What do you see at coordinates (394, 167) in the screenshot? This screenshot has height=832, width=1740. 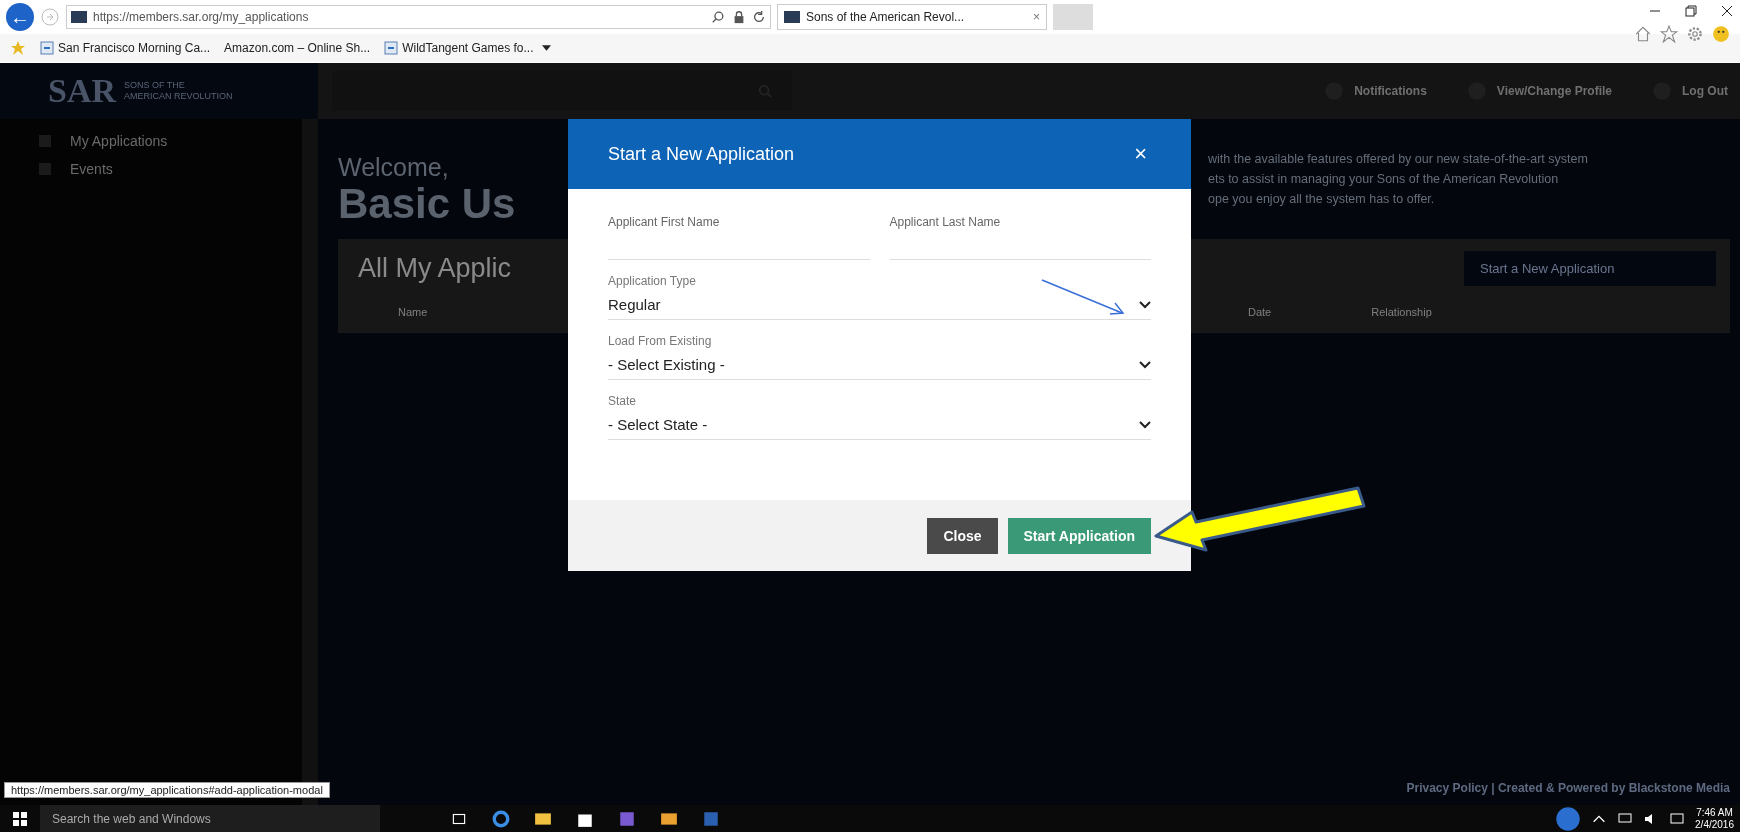 I see `welcome-text: Welcome,` at bounding box center [394, 167].